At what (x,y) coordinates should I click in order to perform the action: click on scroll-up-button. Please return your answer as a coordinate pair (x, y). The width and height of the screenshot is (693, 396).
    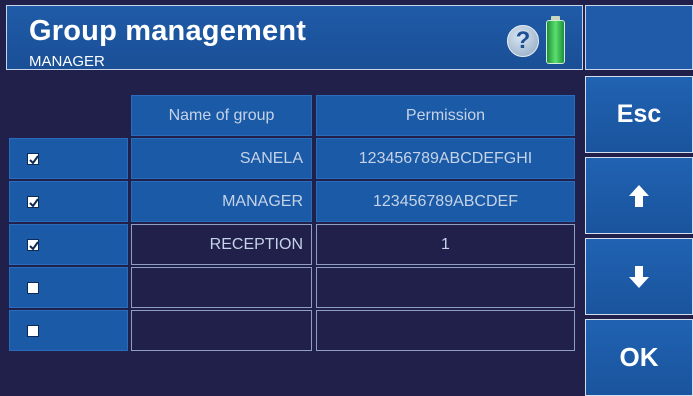
    Looking at the image, I should click on (639, 195).